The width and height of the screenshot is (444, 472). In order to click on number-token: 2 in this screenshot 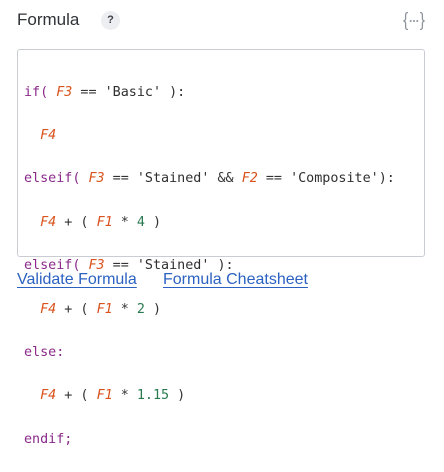, I will do `click(140, 309)`.